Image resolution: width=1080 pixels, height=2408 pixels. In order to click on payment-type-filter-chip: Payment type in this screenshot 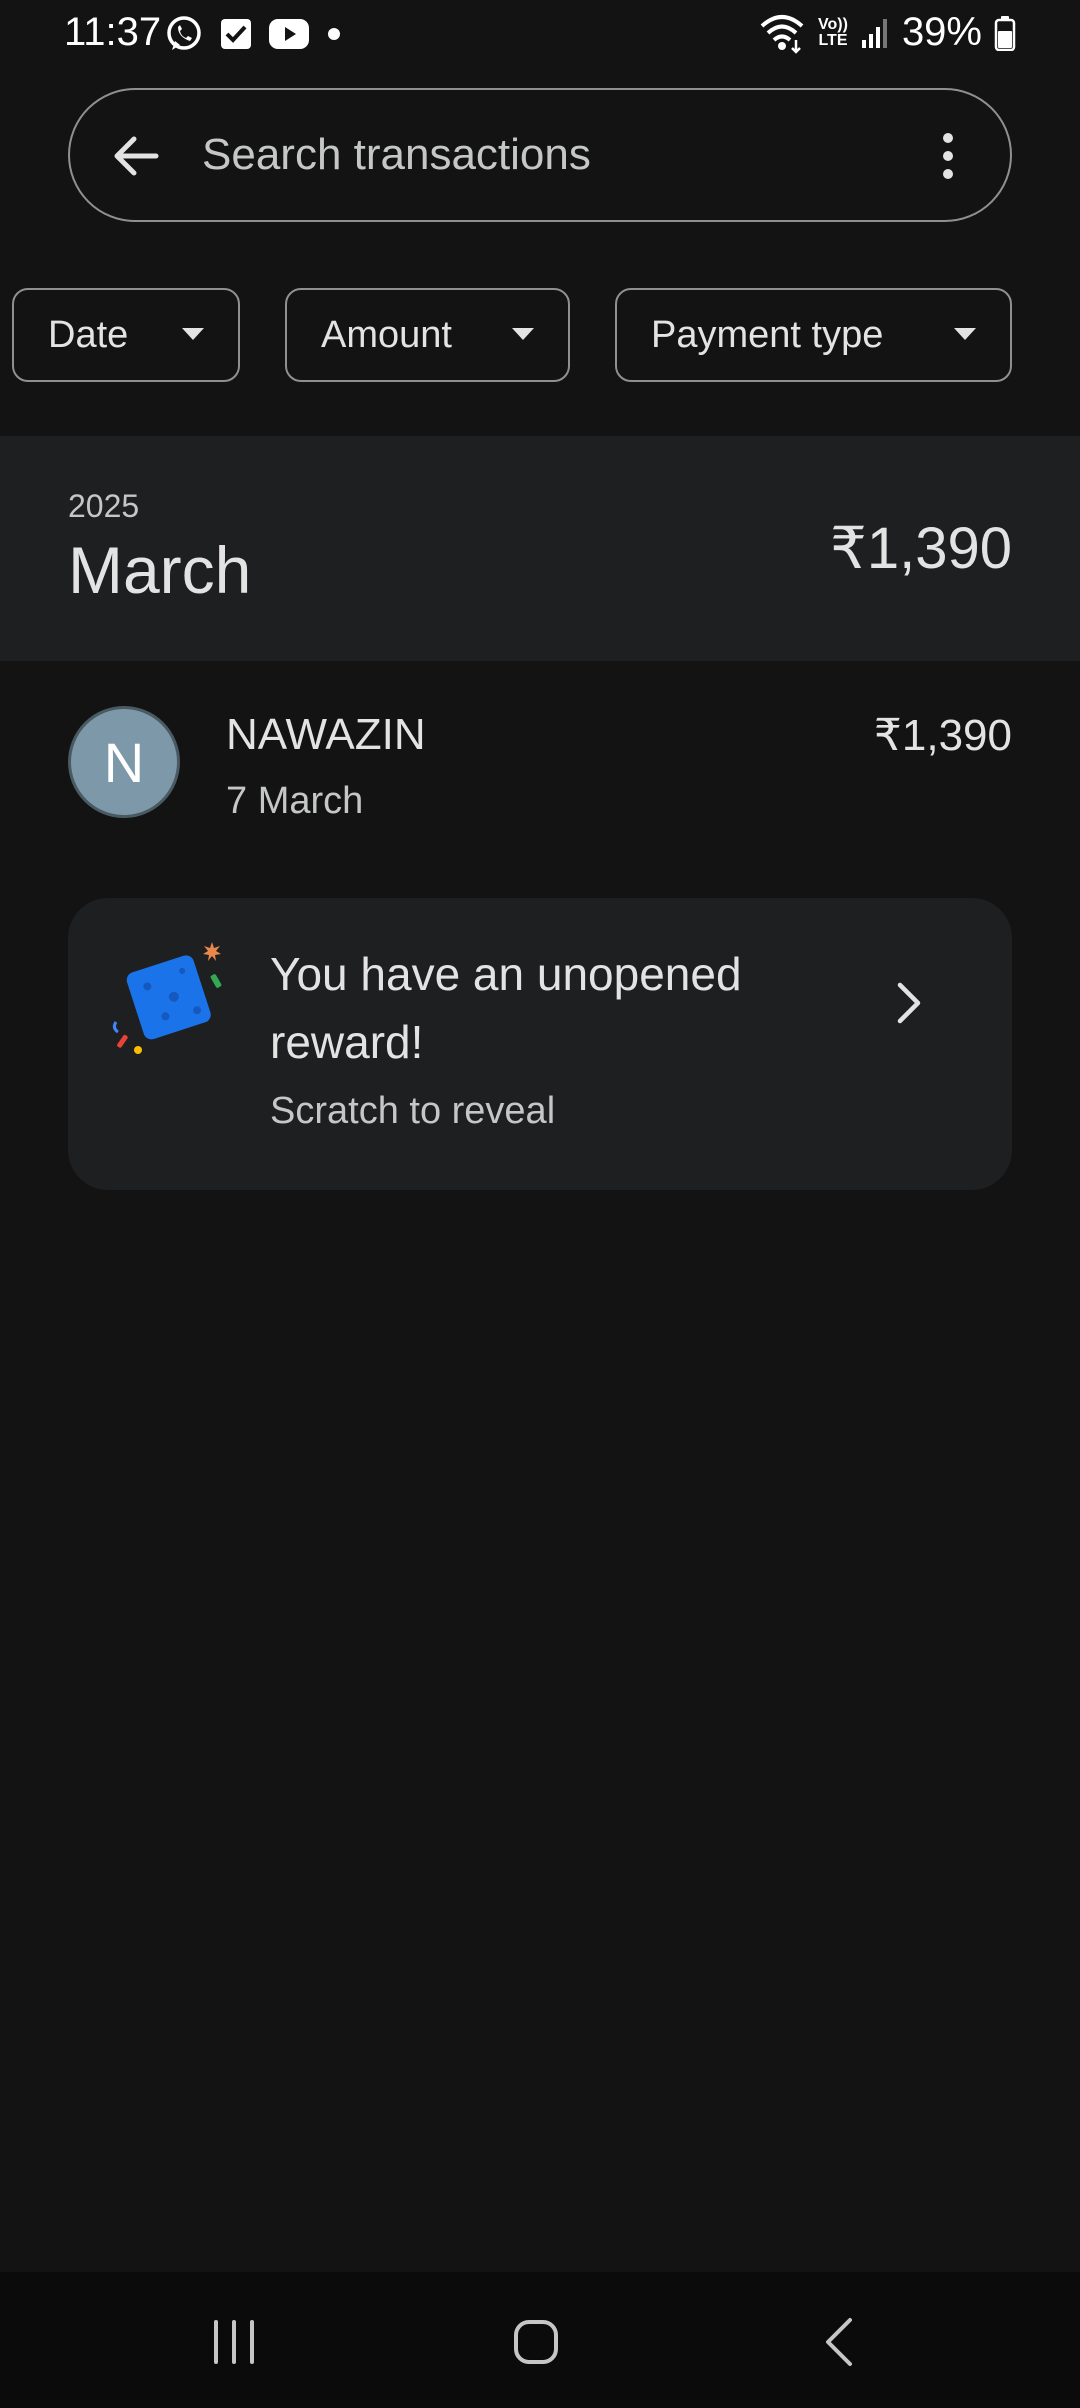, I will do `click(813, 335)`.